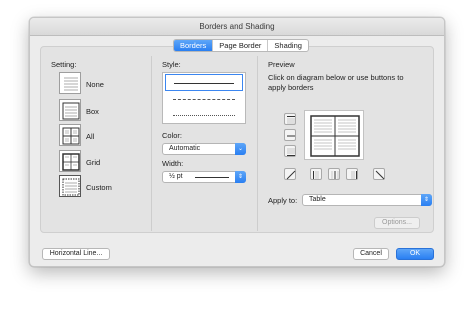  Describe the element at coordinates (240, 149) in the screenshot. I see `chevron-down-icon: ⌄` at that location.